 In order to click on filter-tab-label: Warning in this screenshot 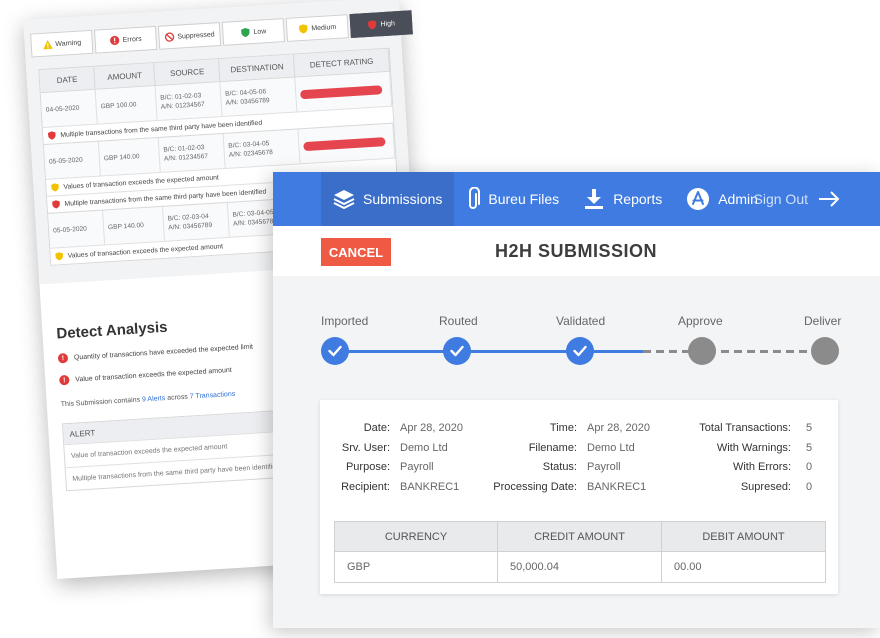, I will do `click(68, 43)`.